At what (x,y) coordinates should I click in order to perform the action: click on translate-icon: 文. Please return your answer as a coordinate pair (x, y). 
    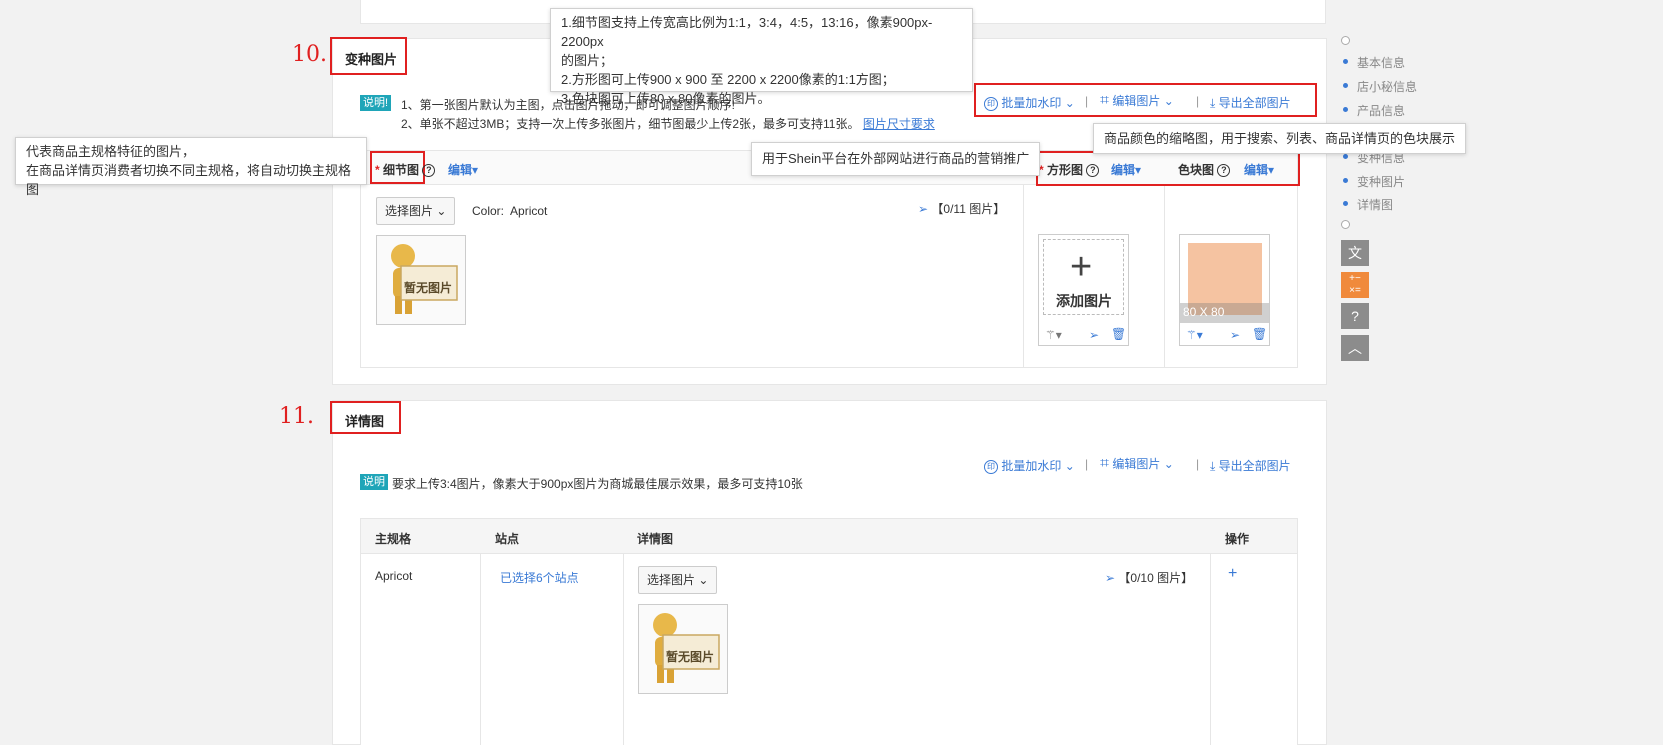
    Looking at the image, I should click on (1355, 253).